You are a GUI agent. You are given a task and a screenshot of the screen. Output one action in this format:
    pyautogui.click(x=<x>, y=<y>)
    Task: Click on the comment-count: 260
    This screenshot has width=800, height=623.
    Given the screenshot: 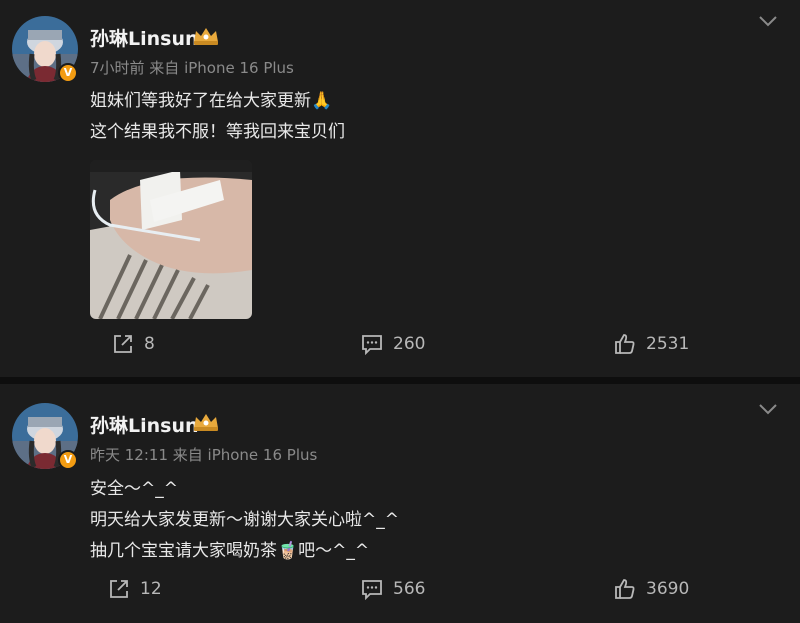 What is the action you would take?
    pyautogui.click(x=409, y=344)
    